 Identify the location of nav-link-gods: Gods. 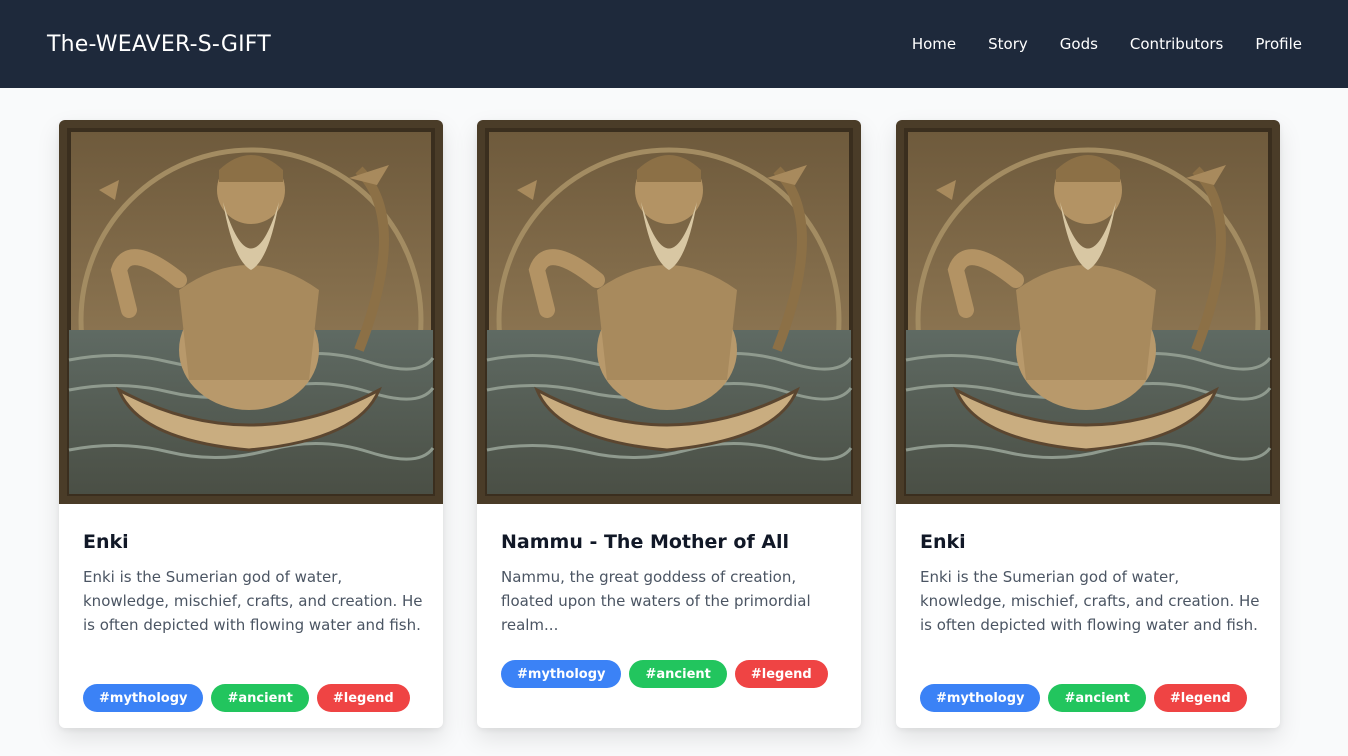
(1079, 44).